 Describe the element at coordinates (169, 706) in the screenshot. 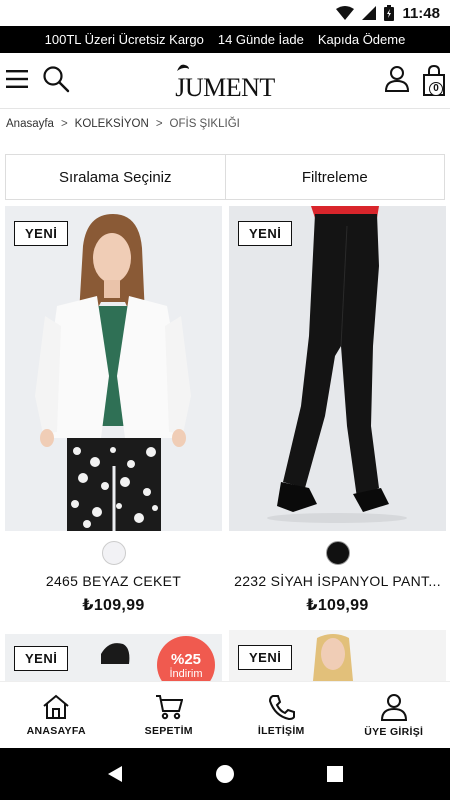

I see `cart-icon` at that location.